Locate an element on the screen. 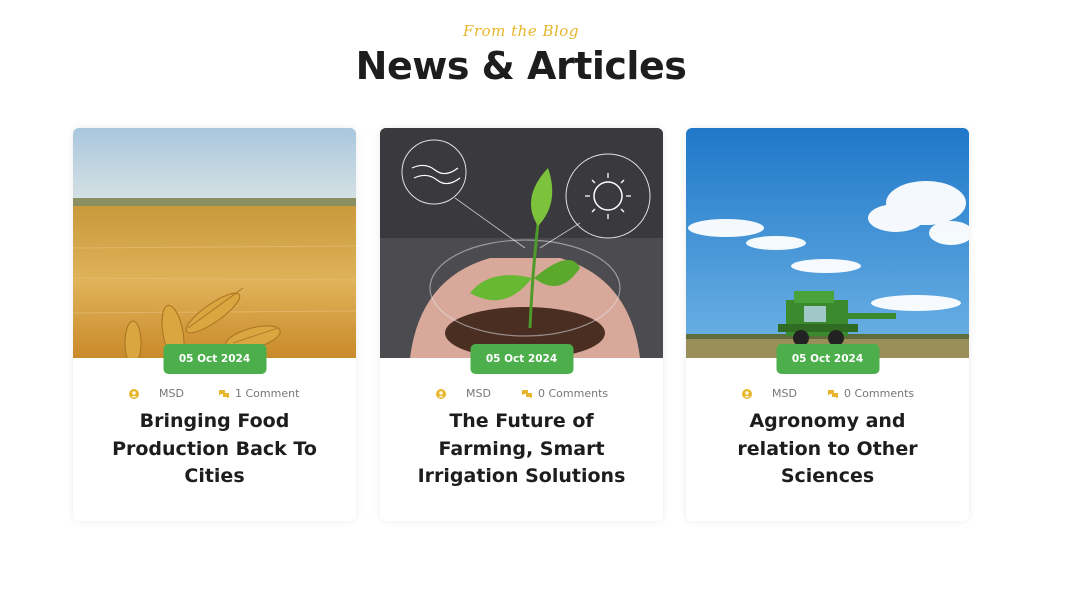  article-title: Agronomy and relation to Other Sciences is located at coordinates (827, 449).